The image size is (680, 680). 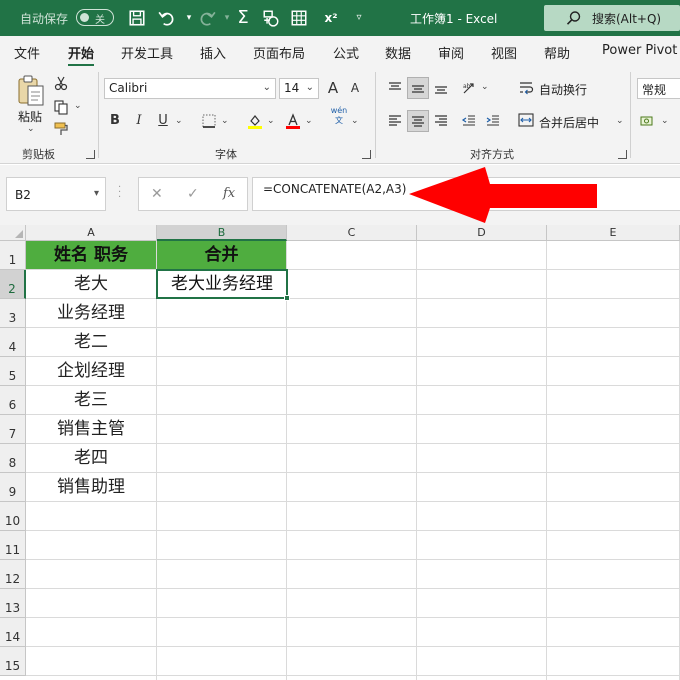 What do you see at coordinates (493, 121) in the screenshot?
I see `increase-indent-icon` at bounding box center [493, 121].